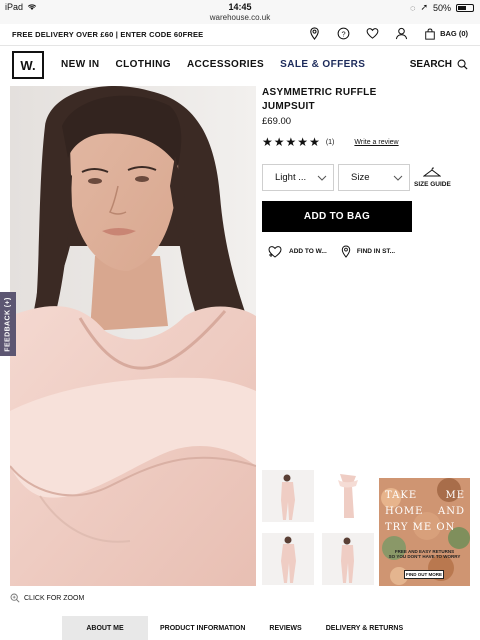 This screenshot has width=480, height=640. What do you see at coordinates (54, 598) in the screenshot?
I see `zoom-label: CLICK FOR ZOOM` at bounding box center [54, 598].